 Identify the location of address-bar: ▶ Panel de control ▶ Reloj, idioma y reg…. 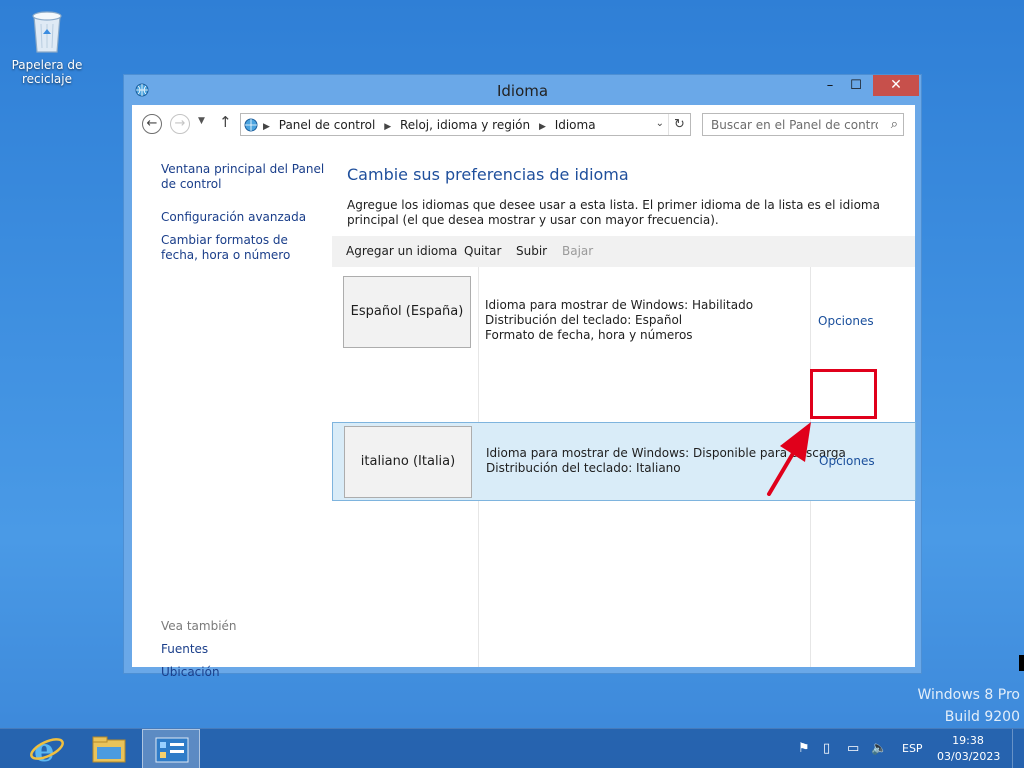
(465, 124).